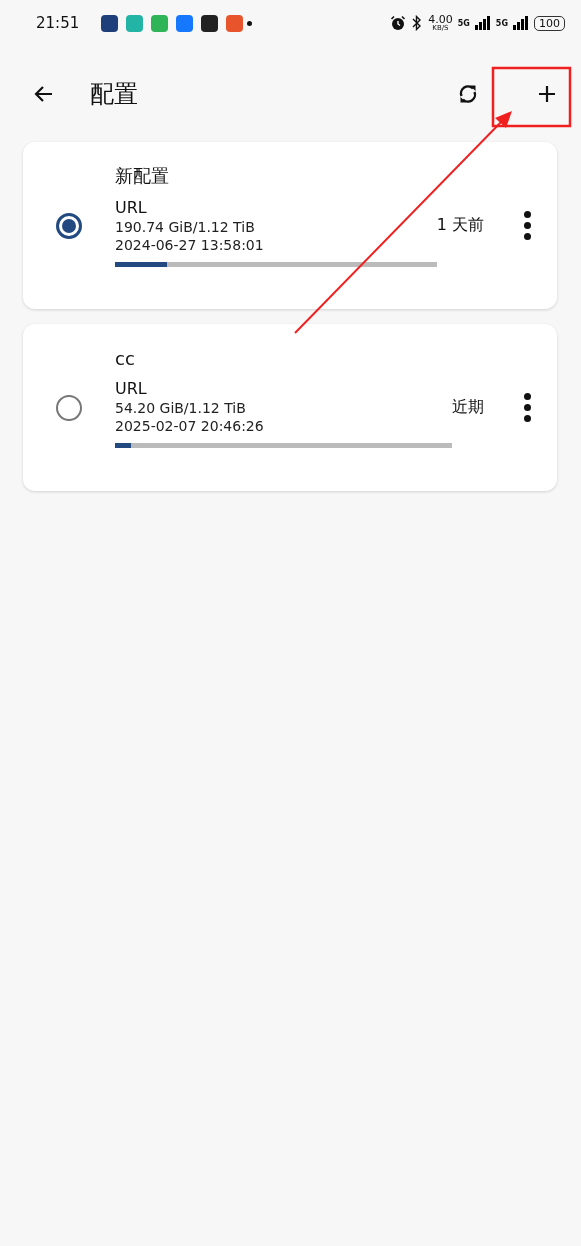 This screenshot has height=1246, width=581. What do you see at coordinates (142, 176) in the screenshot?
I see `profile-name: 新配置` at bounding box center [142, 176].